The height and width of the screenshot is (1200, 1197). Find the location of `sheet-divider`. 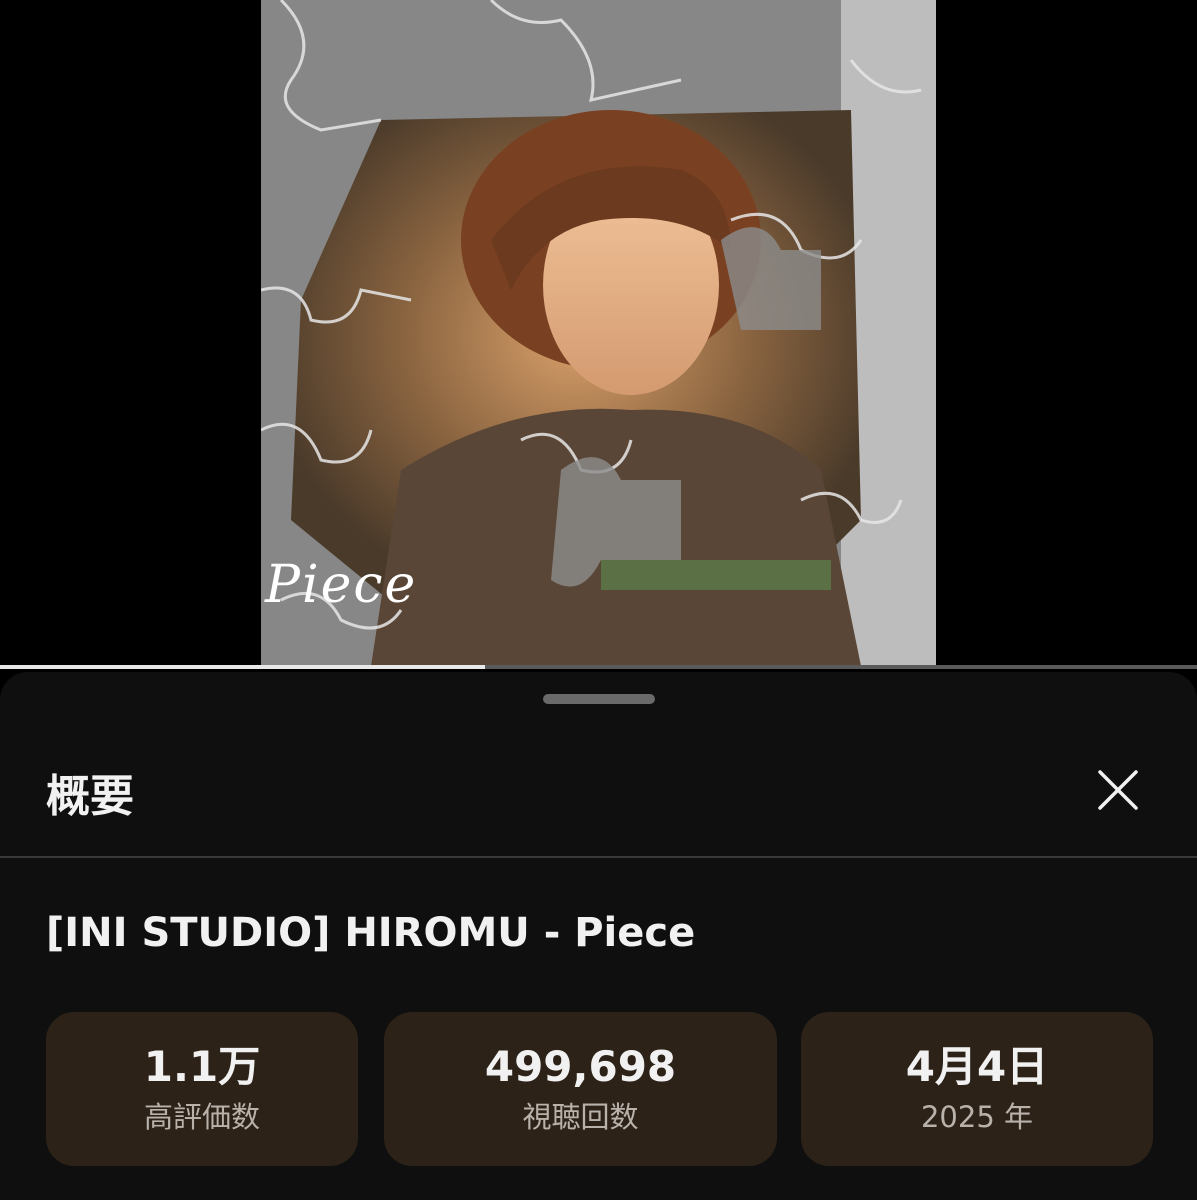

sheet-divider is located at coordinates (598, 857).